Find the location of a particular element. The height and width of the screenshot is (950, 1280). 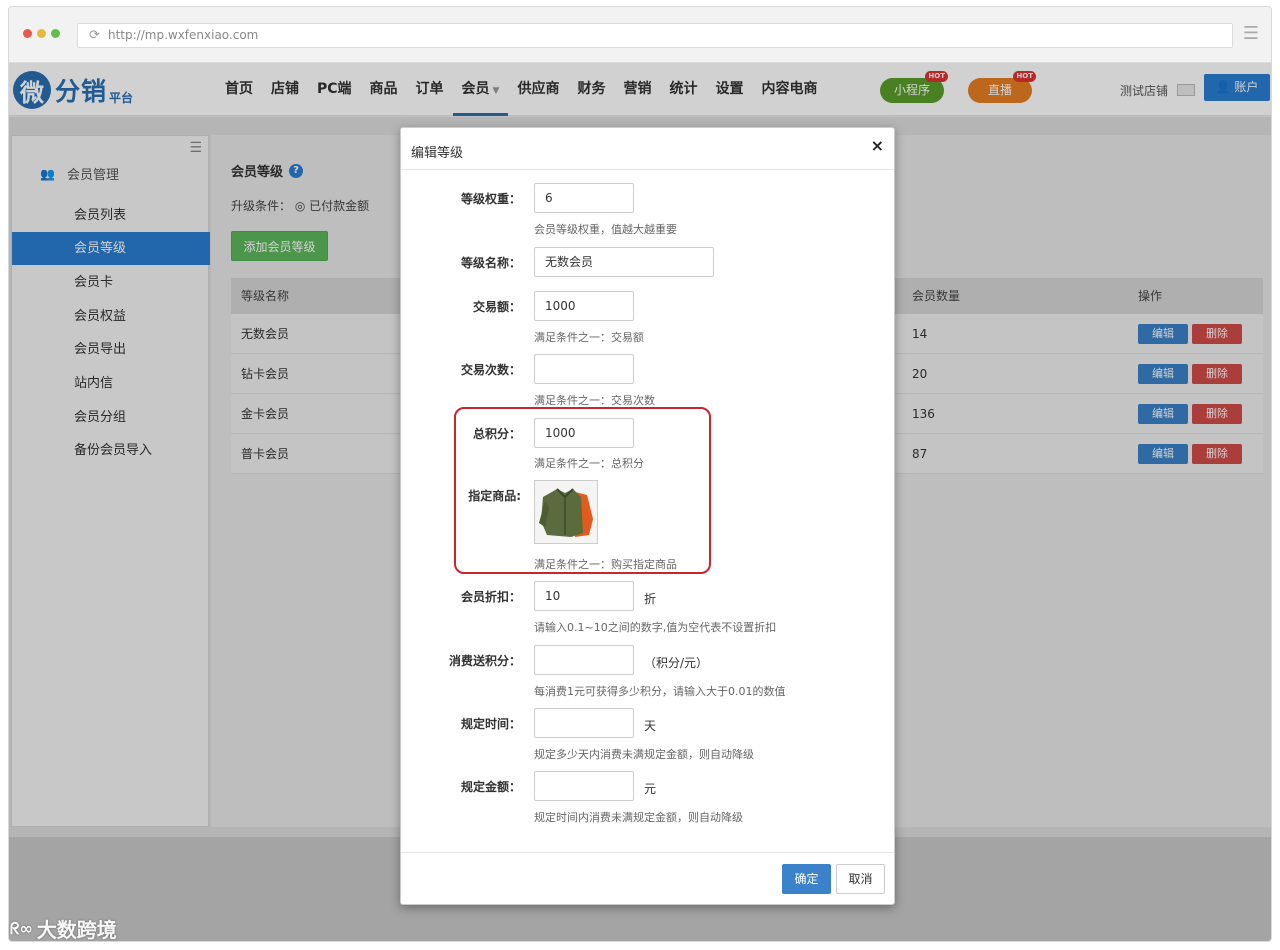

weight-hint: 会员等级权重，值越大越重要 is located at coordinates (605, 229).